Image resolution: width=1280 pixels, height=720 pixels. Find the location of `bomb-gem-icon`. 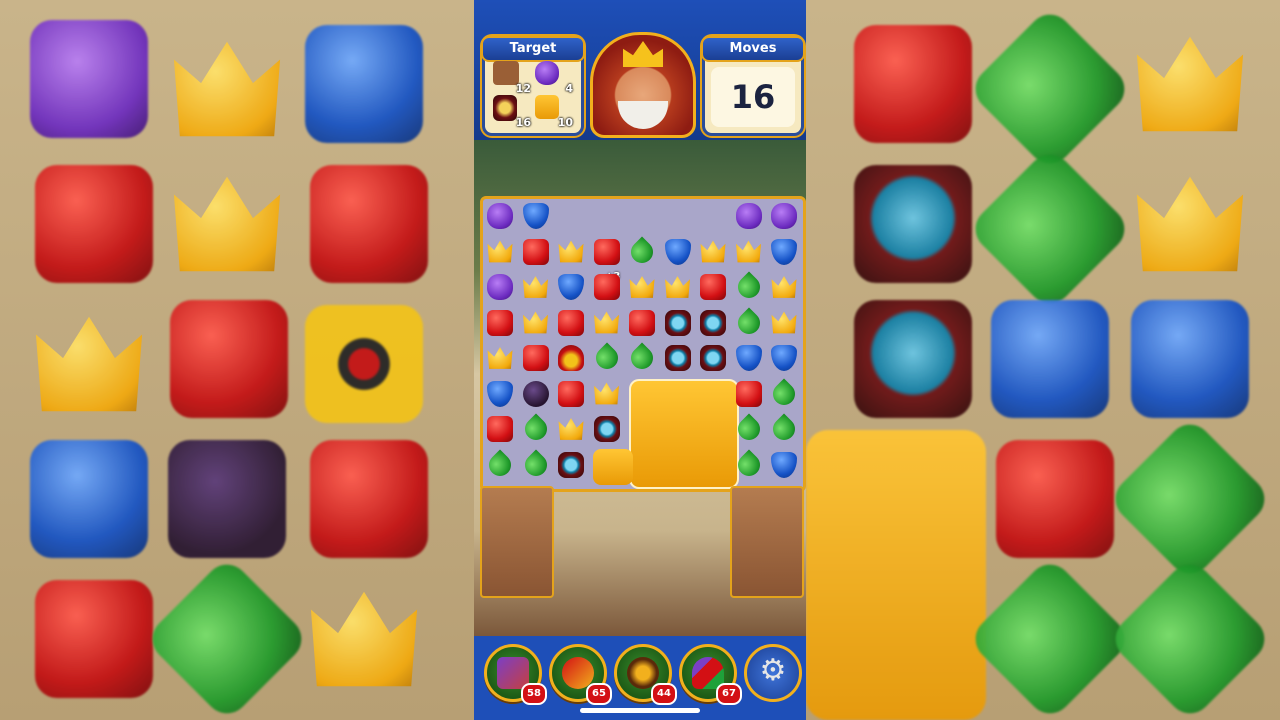

bomb-gem-icon is located at coordinates (535, 393).